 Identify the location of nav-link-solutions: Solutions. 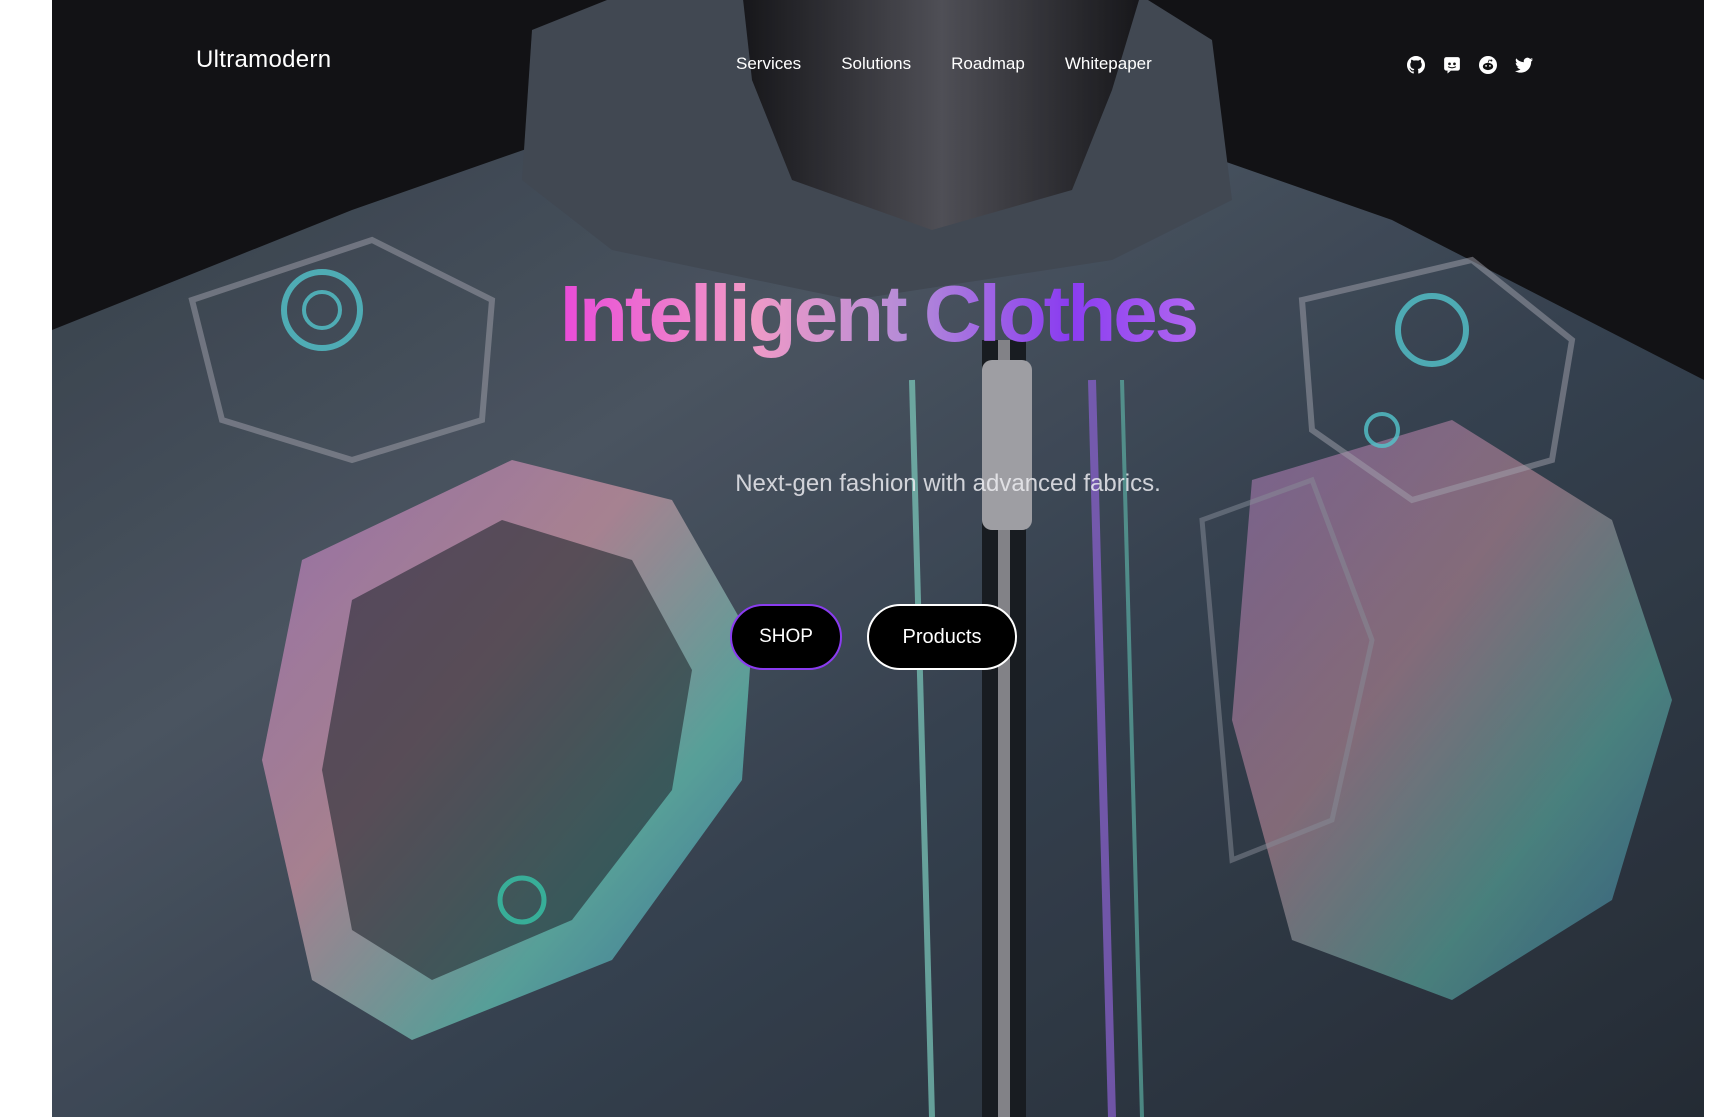
(876, 64).